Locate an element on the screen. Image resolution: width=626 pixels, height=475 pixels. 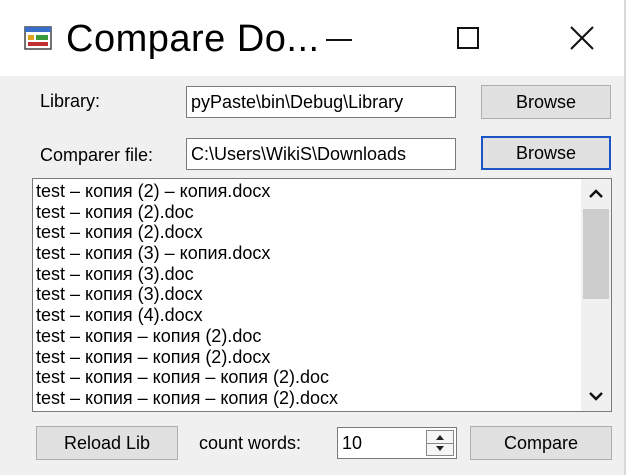
maximize-icon is located at coordinates (468, 38).